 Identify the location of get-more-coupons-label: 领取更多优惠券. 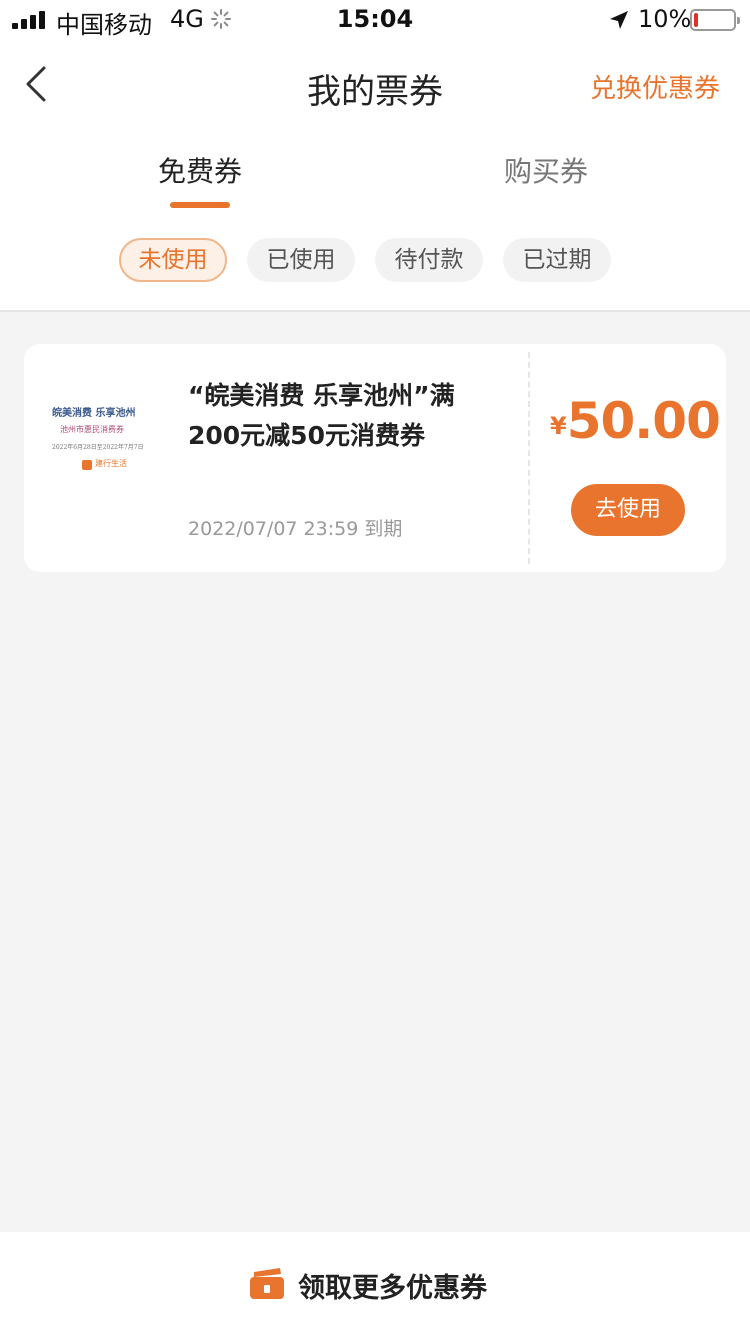
(392, 1288).